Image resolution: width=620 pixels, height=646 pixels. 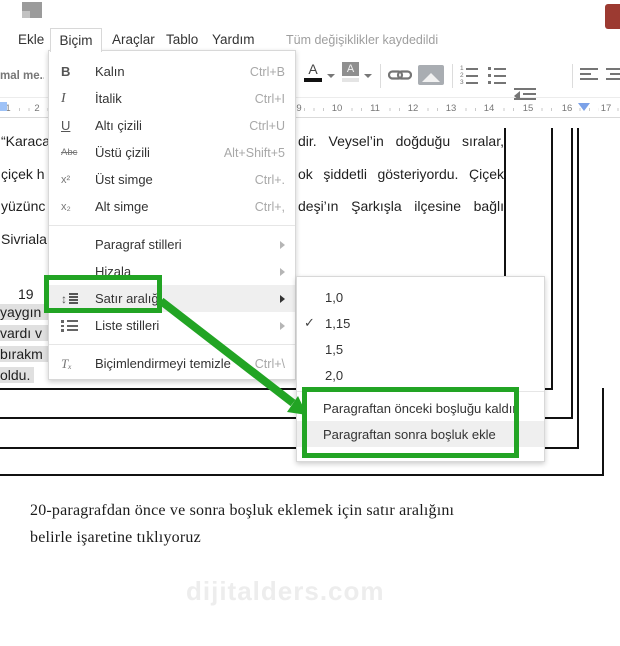 I want to click on strikethrough-icon: Abc, so click(x=69, y=152).